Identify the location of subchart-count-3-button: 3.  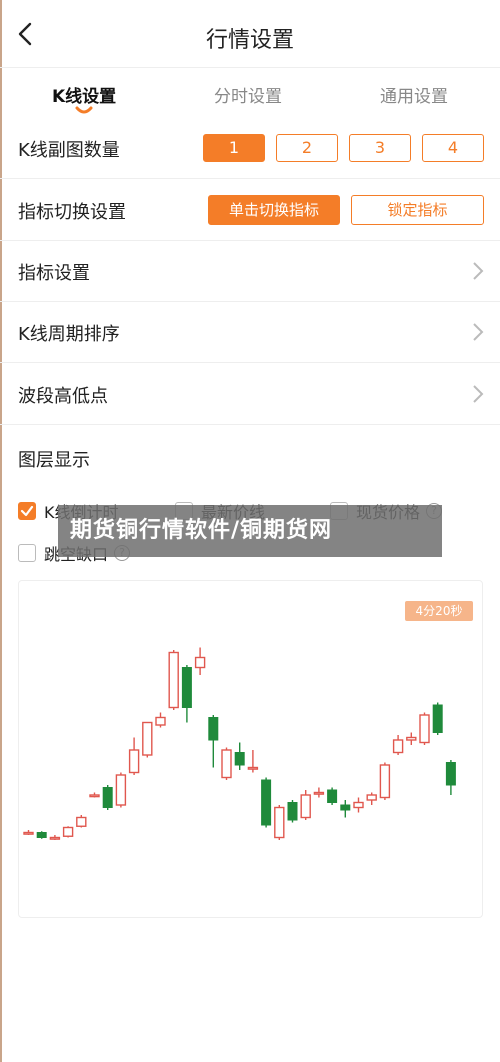
(380, 148).